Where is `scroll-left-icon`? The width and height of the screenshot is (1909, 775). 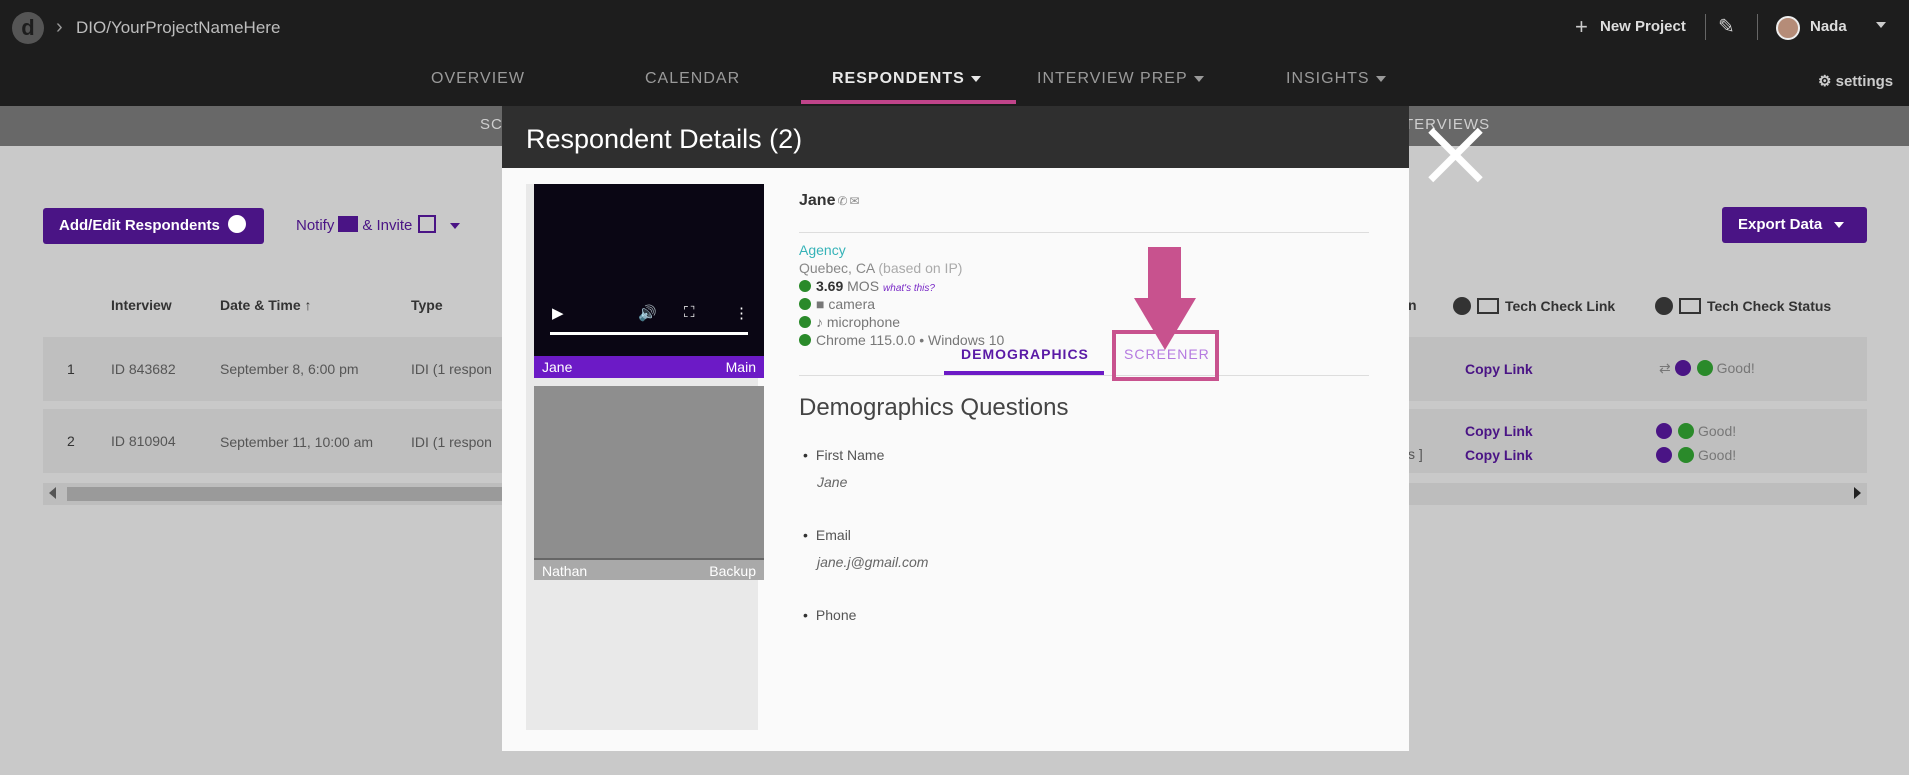 scroll-left-icon is located at coordinates (52, 493).